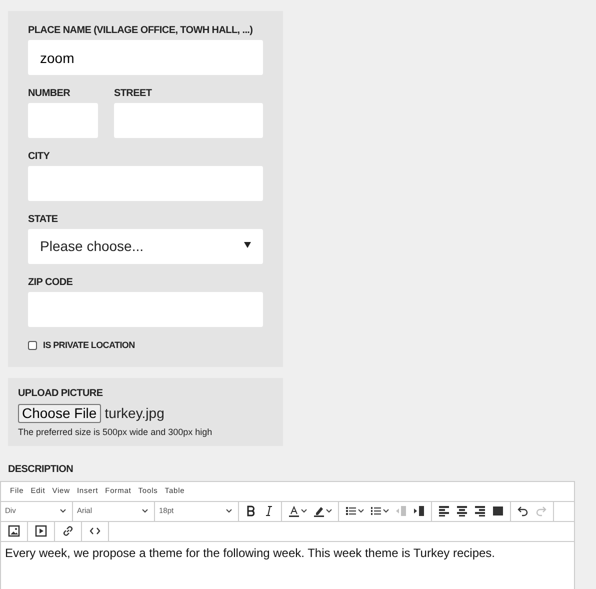 Image resolution: width=596 pixels, height=589 pixels. What do you see at coordinates (39, 157) in the screenshot?
I see `field-label: CITY` at bounding box center [39, 157].